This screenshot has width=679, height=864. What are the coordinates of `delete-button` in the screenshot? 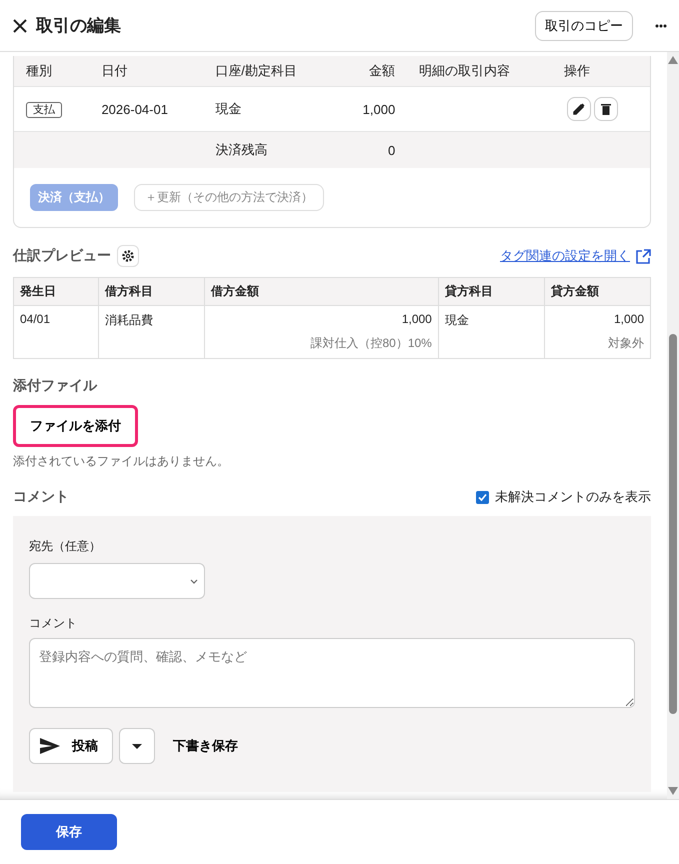 It's located at (606, 109).